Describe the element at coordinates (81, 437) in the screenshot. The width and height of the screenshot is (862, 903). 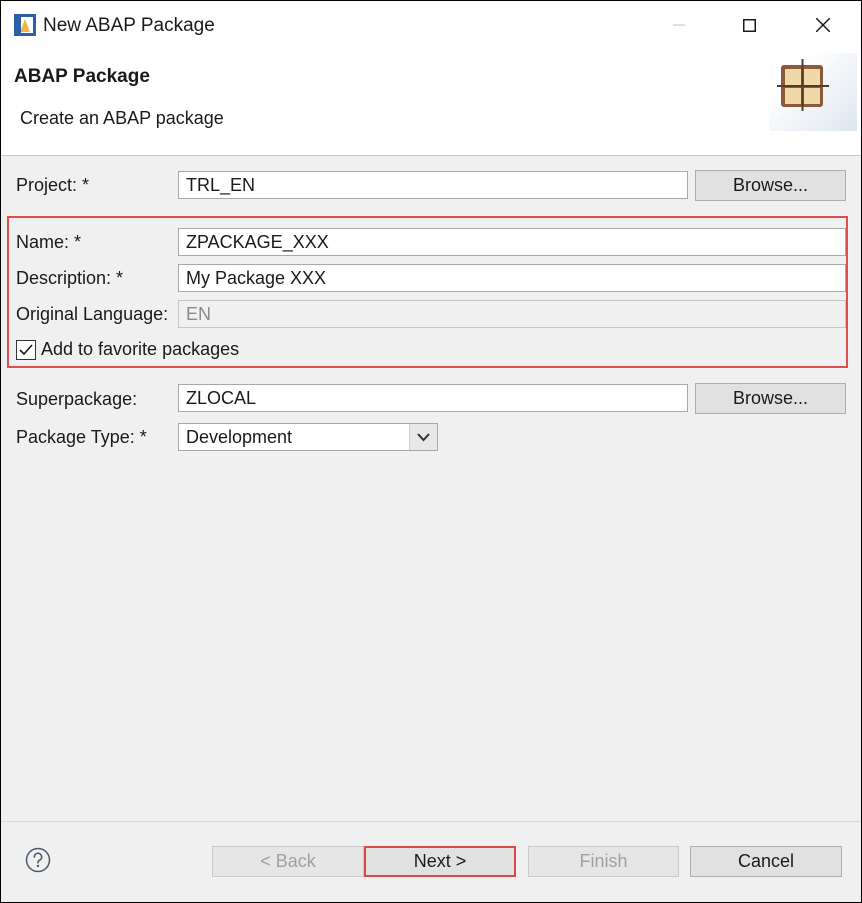
I see `package-type-label: Package Type: *` at that location.